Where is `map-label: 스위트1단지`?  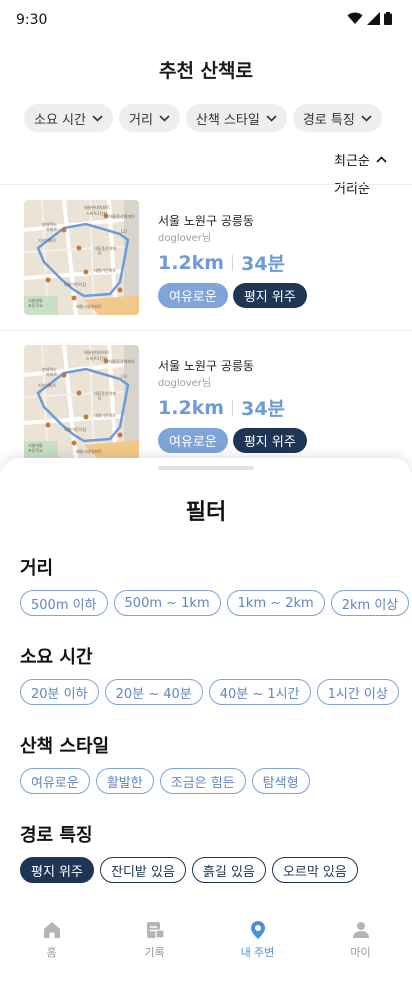 map-label: 스위트1단지 is located at coordinates (96, 358).